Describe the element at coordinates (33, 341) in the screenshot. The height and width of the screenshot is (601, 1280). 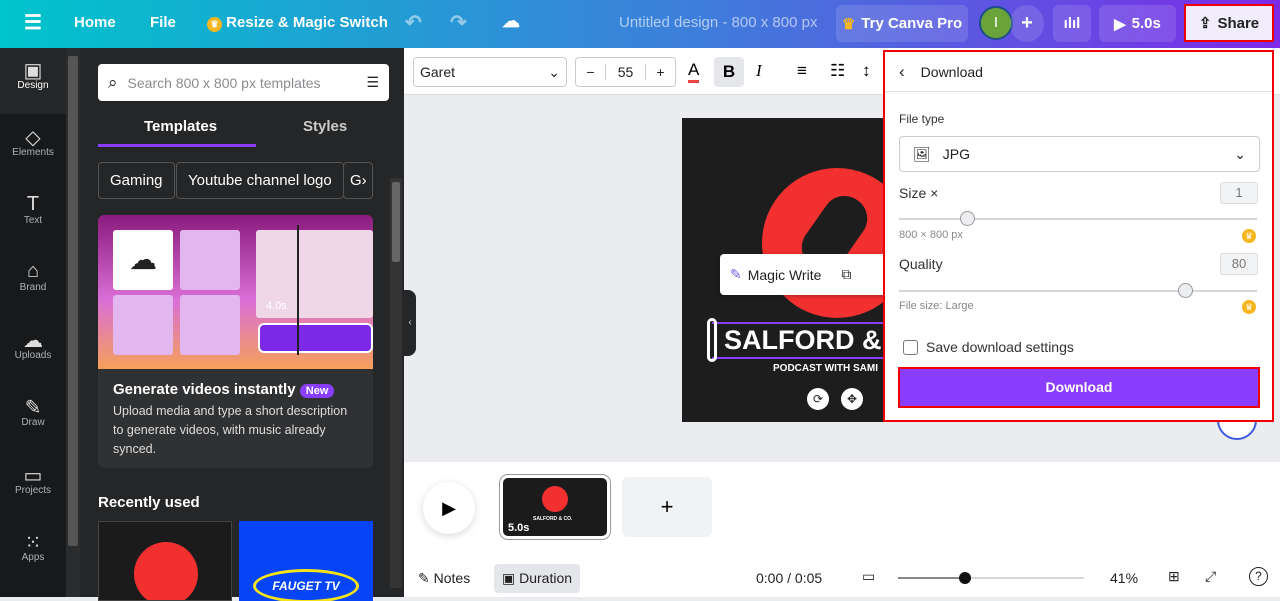
I see `uploads-icon: ☁` at that location.